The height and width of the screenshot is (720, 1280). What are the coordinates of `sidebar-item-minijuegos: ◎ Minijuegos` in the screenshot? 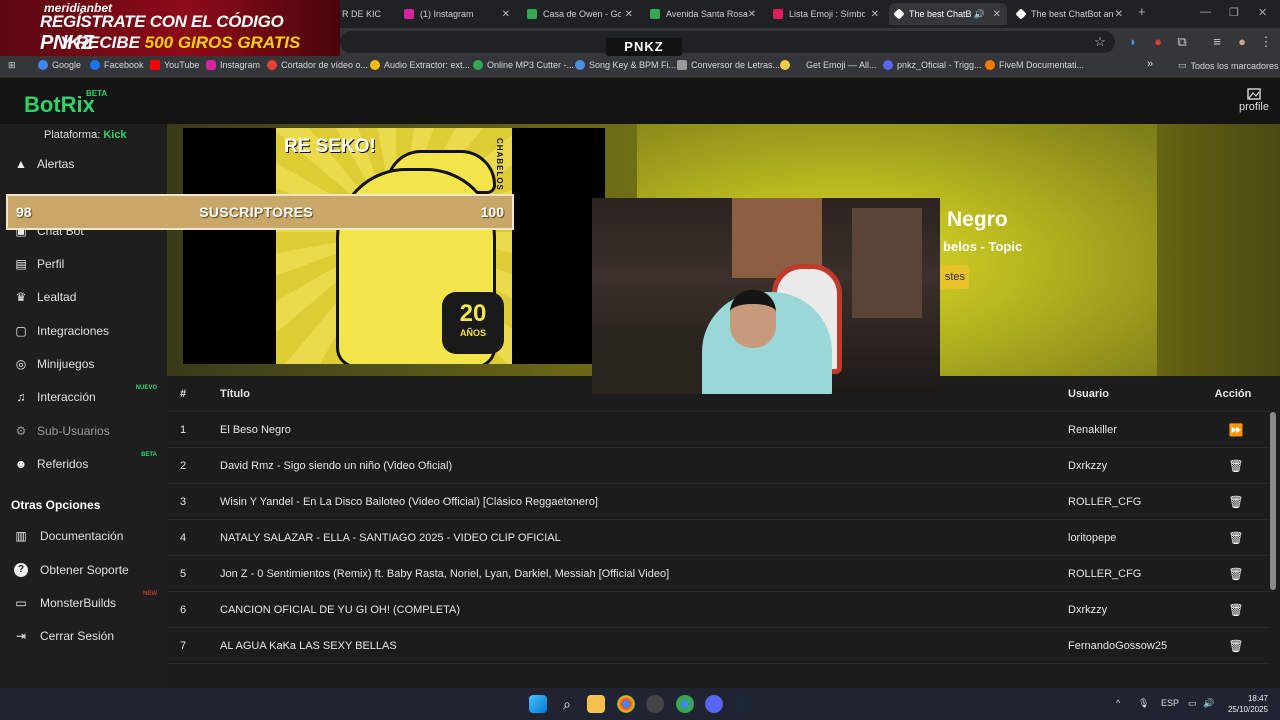 It's located at (83, 364).